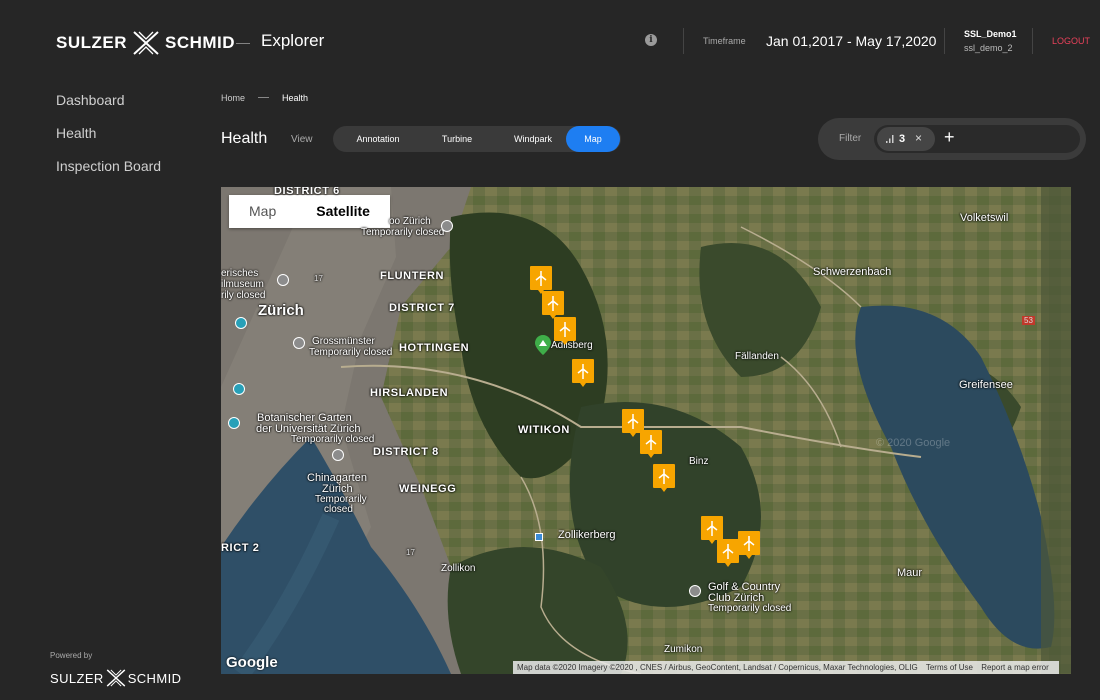 The height and width of the screenshot is (700, 1100). Describe the element at coordinates (343, 211) in the screenshot. I see `map-type-satellite: Satellite` at that location.